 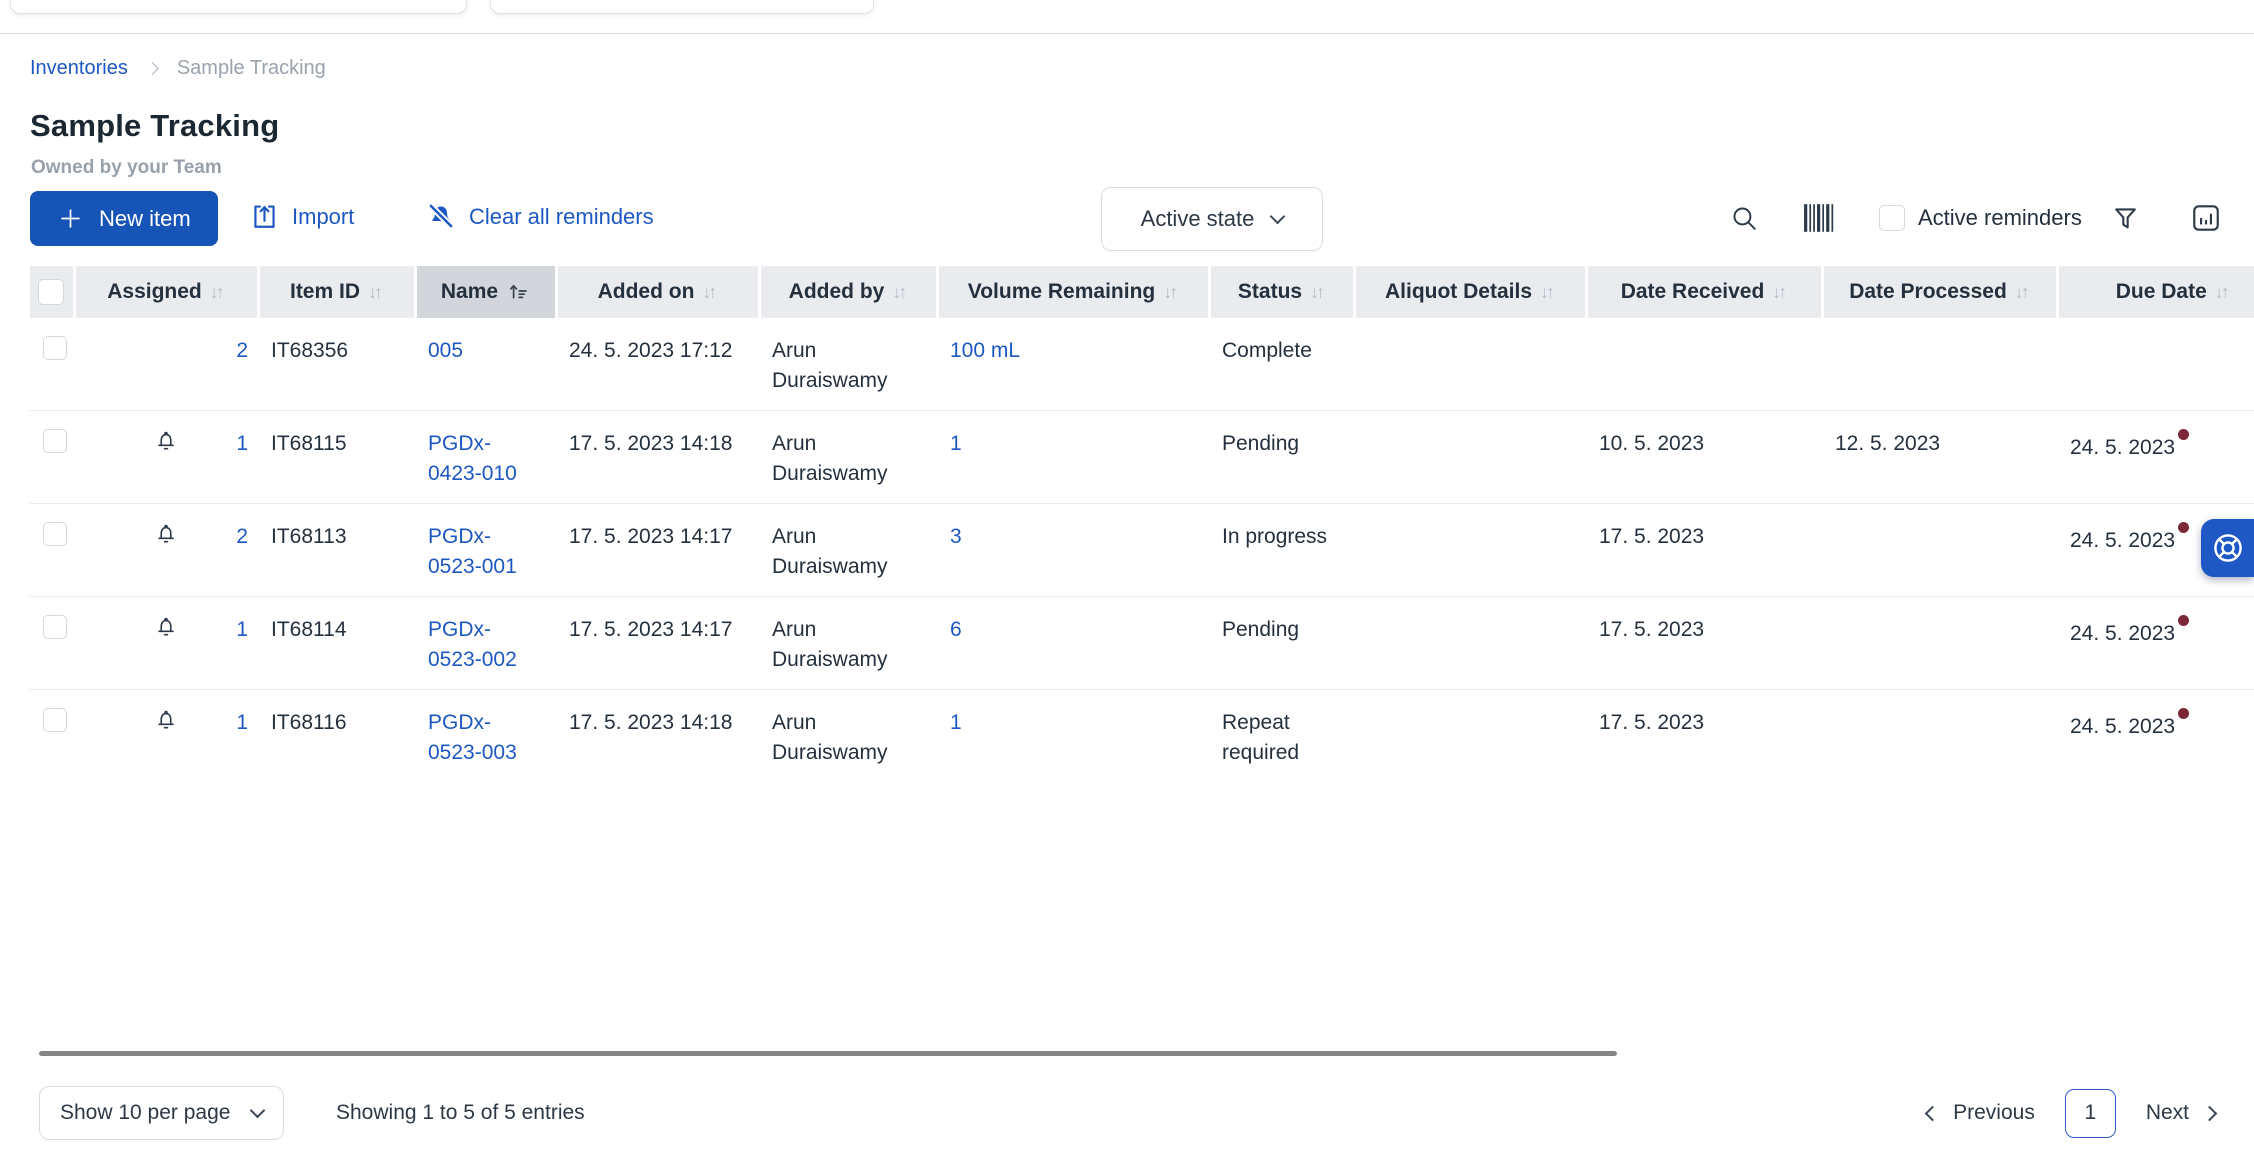 What do you see at coordinates (2090, 1113) in the screenshot?
I see `page-number-button: 1` at bounding box center [2090, 1113].